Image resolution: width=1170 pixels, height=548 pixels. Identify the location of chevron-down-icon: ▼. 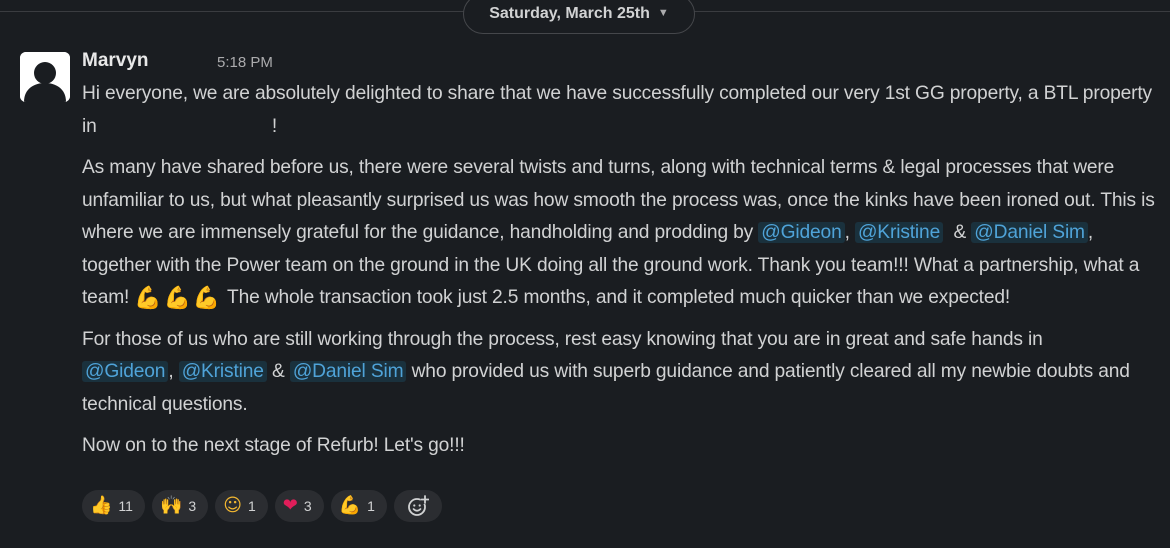
(663, 13).